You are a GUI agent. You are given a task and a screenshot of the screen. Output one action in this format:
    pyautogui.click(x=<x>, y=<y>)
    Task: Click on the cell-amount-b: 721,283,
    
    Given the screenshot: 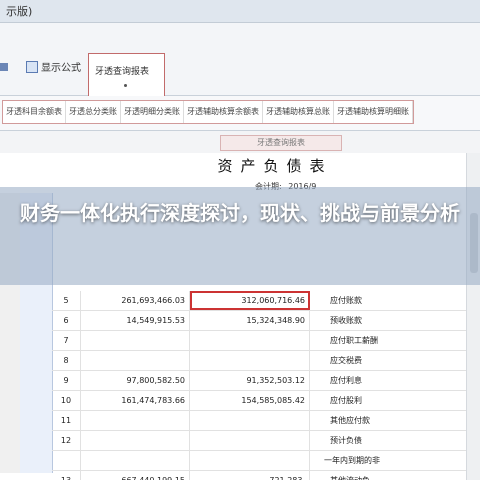 What is the action you would take?
    pyautogui.click(x=250, y=475)
    